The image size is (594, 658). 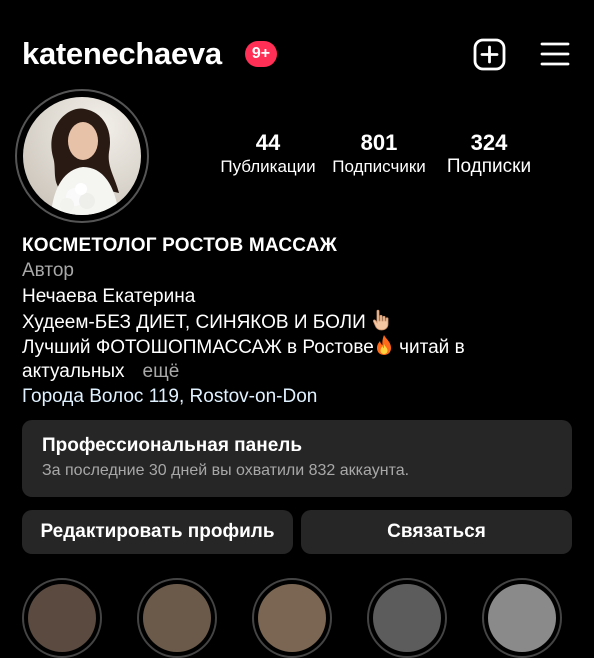 I want to click on bio-line-2: Лучший ФОТОШОПМАССАЖ в Ростове читай в, so click(x=243, y=347).